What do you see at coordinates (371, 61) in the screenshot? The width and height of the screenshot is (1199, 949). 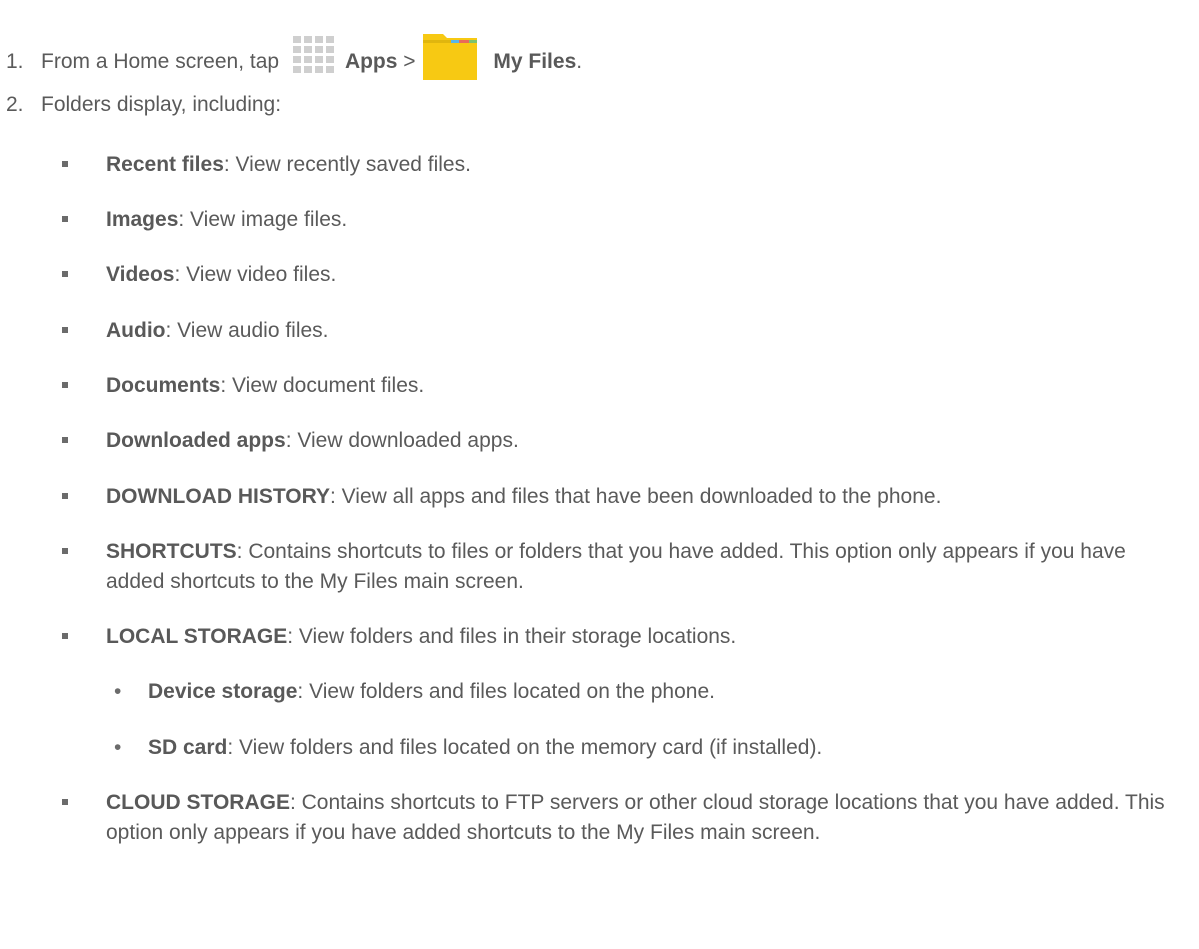 I see `apps-label: Apps` at bounding box center [371, 61].